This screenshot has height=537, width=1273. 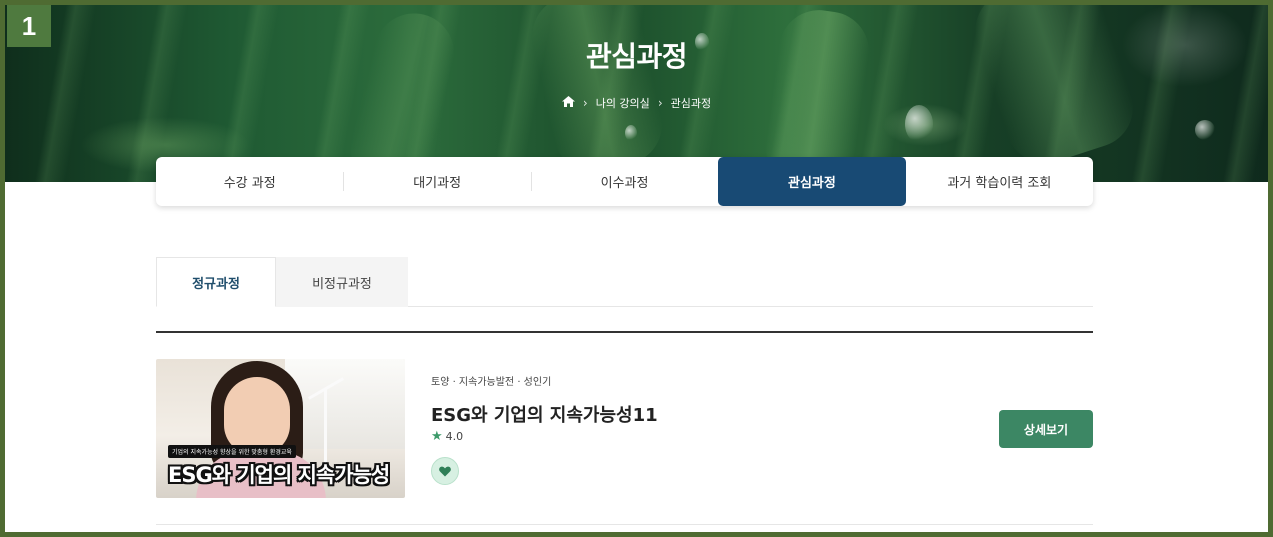 I want to click on home-icon, so click(x=568, y=103).